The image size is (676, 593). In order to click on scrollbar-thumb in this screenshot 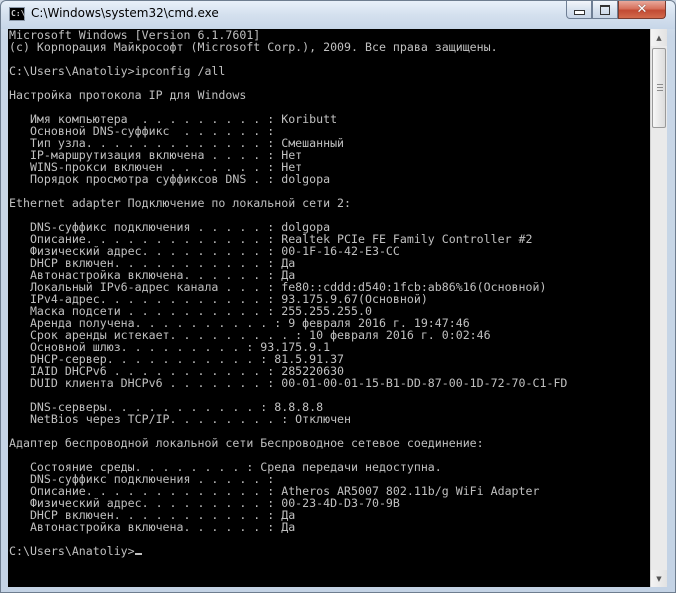, I will do `click(659, 88)`.